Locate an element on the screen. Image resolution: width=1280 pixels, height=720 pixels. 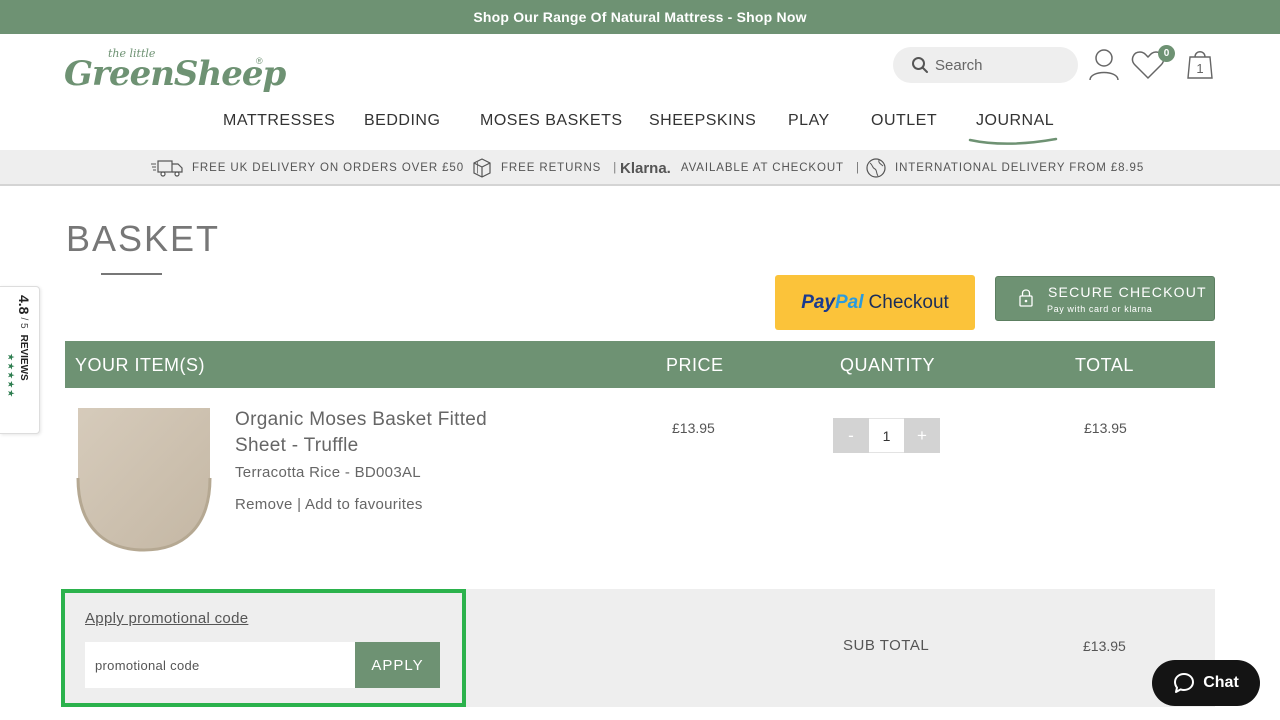
paypal-logo-pay: Pay is located at coordinates (818, 302).